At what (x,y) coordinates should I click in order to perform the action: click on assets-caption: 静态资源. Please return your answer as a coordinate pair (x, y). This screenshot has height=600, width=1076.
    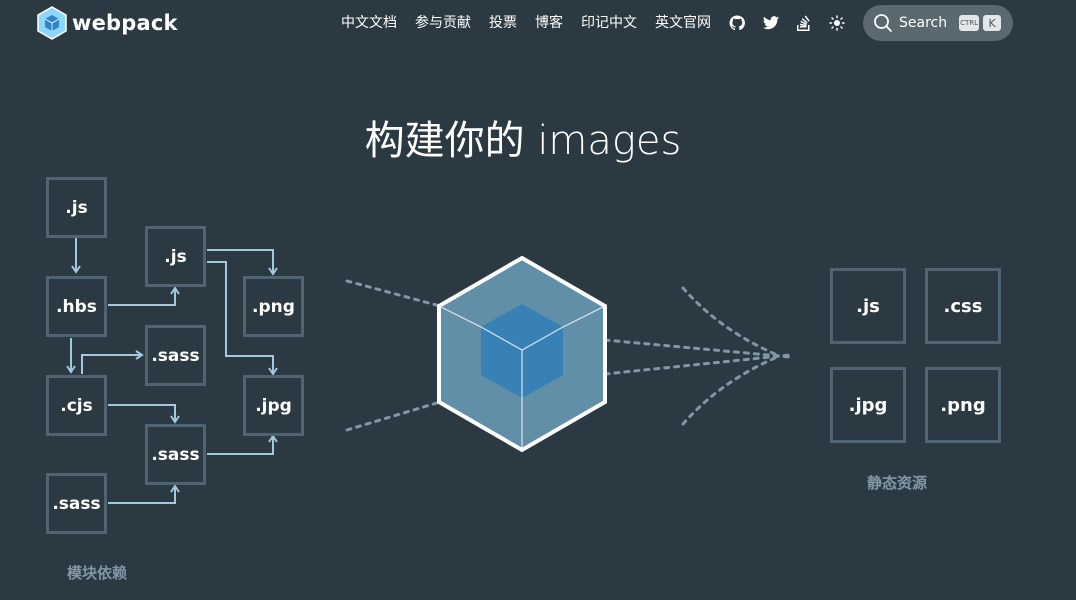
    Looking at the image, I should click on (897, 483).